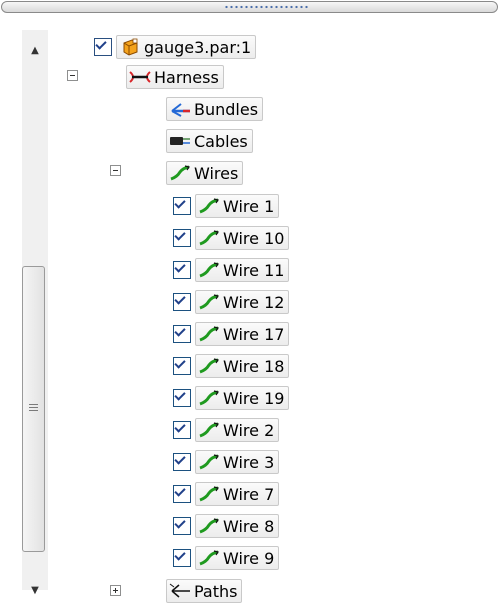 The width and height of the screenshot is (500, 604). I want to click on wire-node-label: Wire 12, so click(254, 302).